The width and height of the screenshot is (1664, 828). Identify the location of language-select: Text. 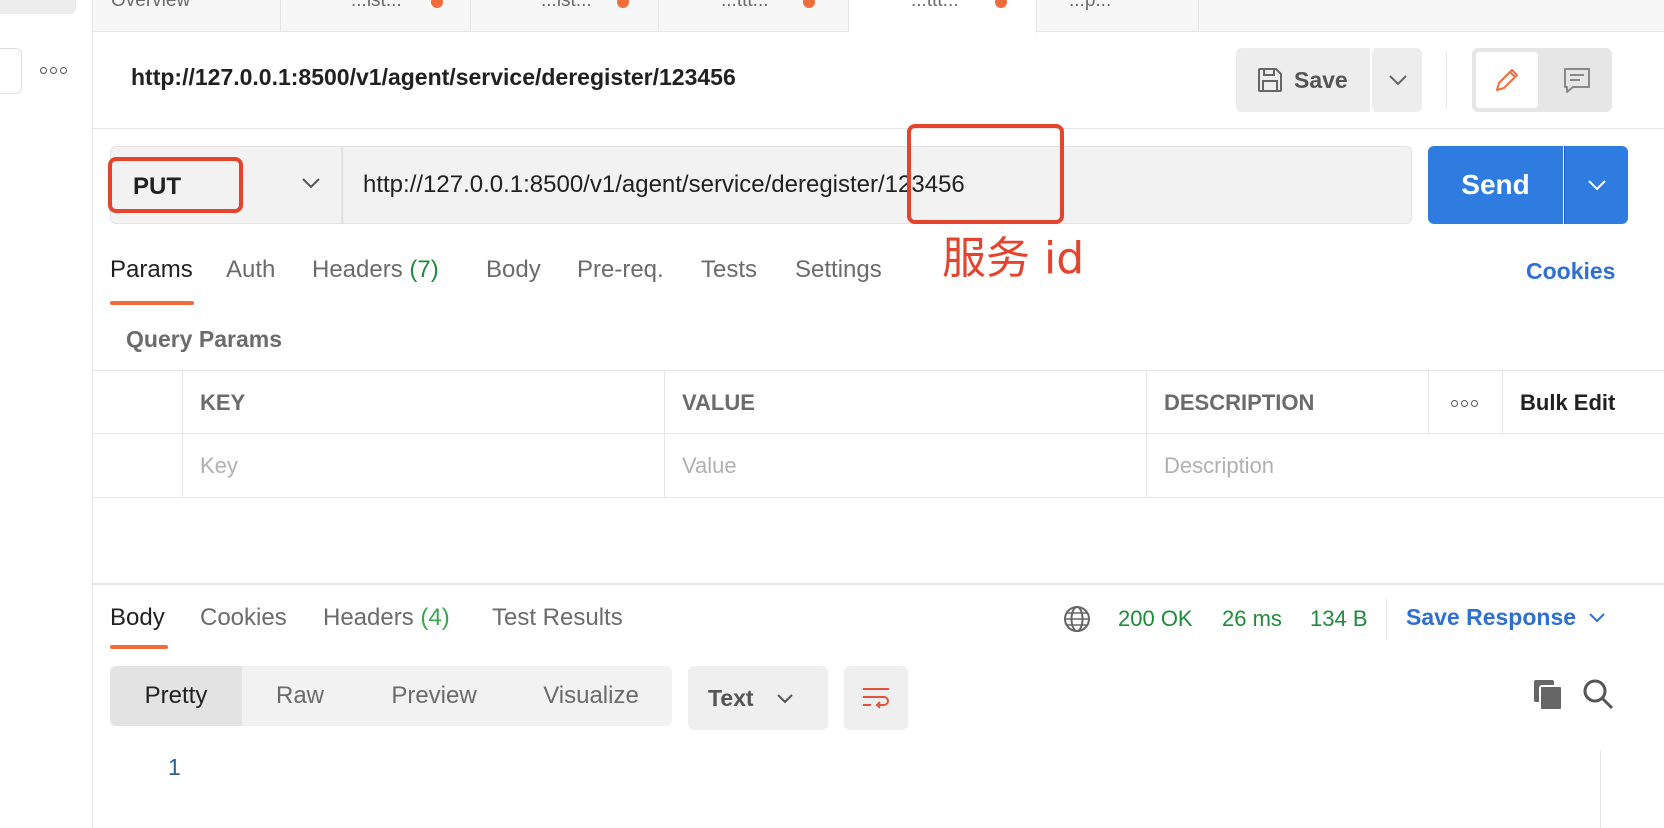
(758, 698).